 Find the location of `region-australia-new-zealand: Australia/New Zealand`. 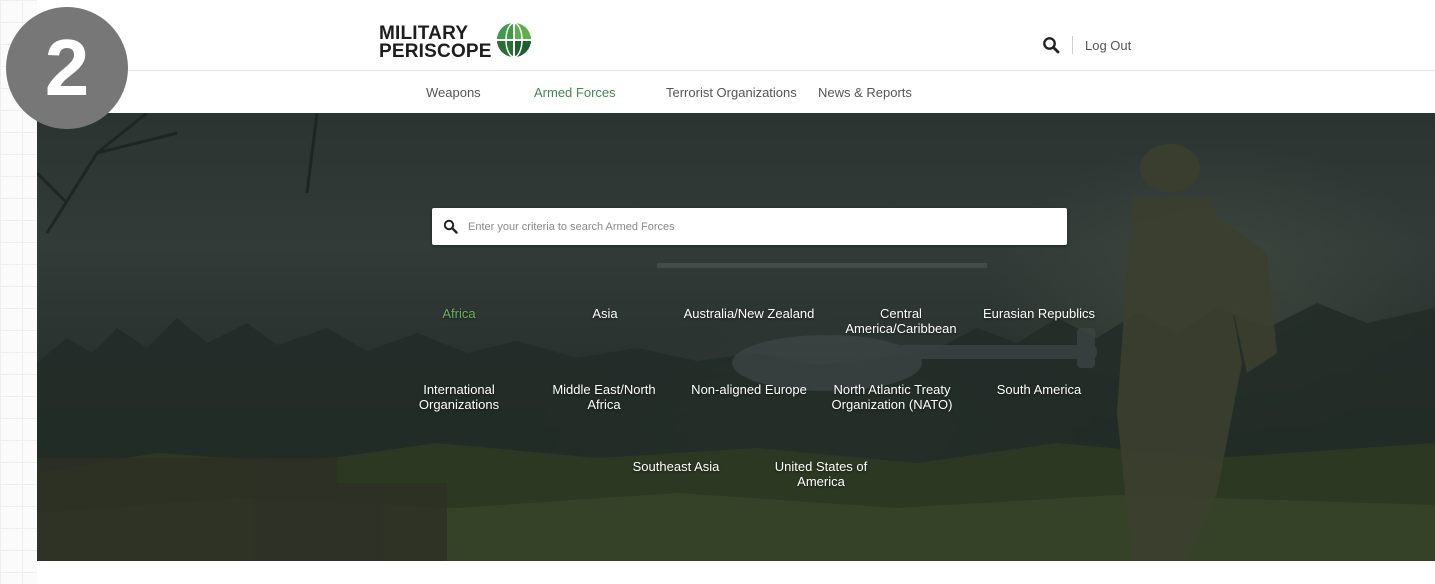

region-australia-new-zealand: Australia/New Zealand is located at coordinates (749, 313).